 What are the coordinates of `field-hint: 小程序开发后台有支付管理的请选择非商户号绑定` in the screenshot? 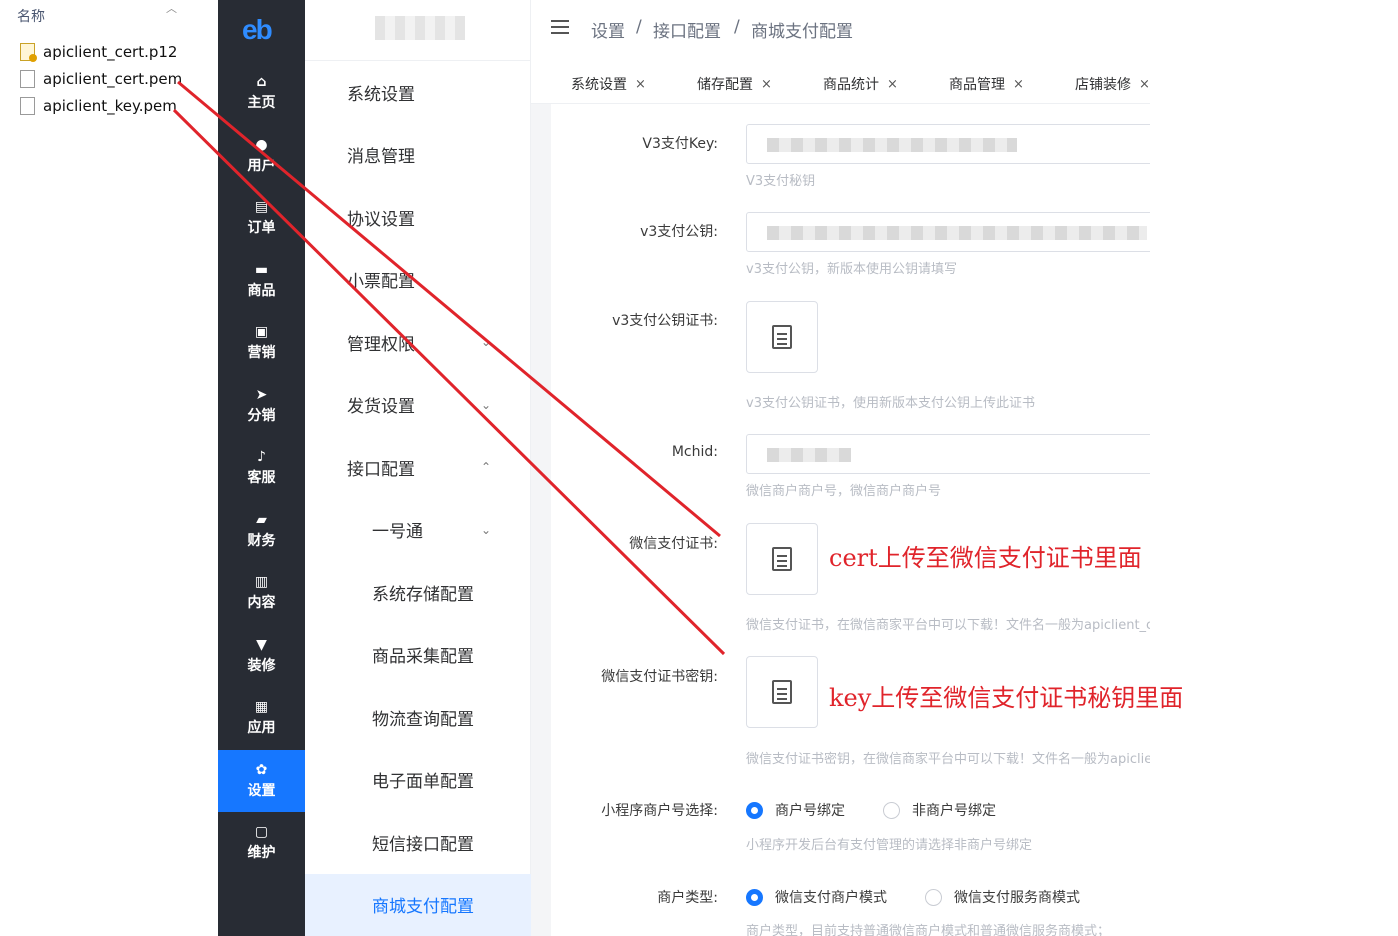 It's located at (889, 845).